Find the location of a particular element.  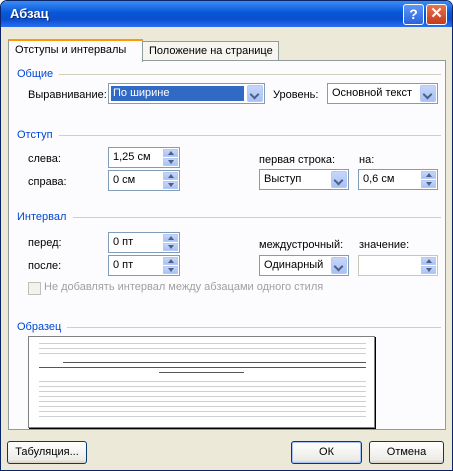

alignment-label: Выравнивание: is located at coordinates (67, 95).